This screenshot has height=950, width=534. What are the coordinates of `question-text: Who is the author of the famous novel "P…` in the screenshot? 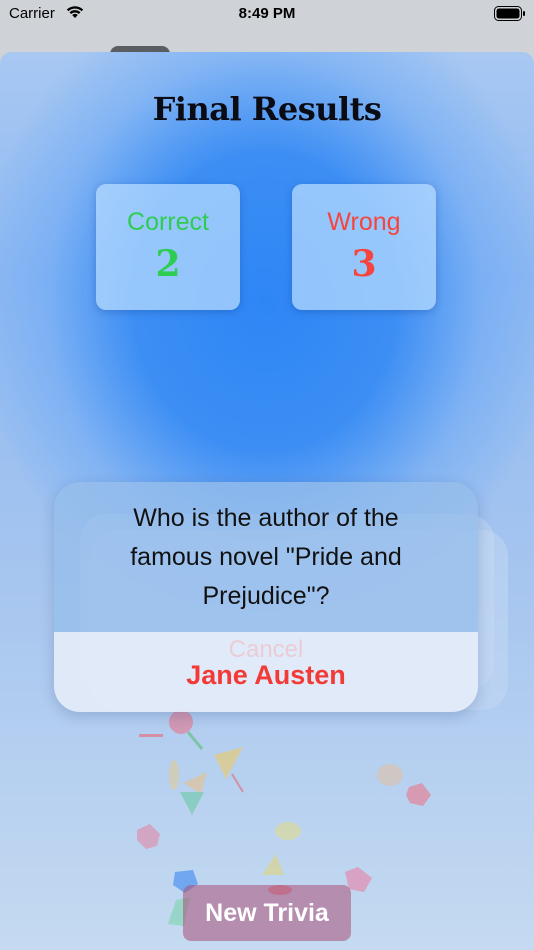 It's located at (266, 557).